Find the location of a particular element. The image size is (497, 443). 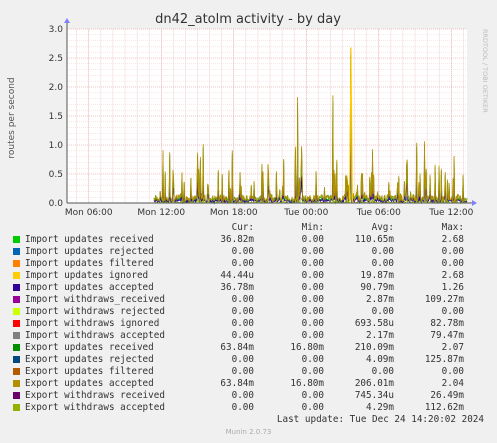

x-tick-label: Mon 06:00 is located at coordinates (89, 213).